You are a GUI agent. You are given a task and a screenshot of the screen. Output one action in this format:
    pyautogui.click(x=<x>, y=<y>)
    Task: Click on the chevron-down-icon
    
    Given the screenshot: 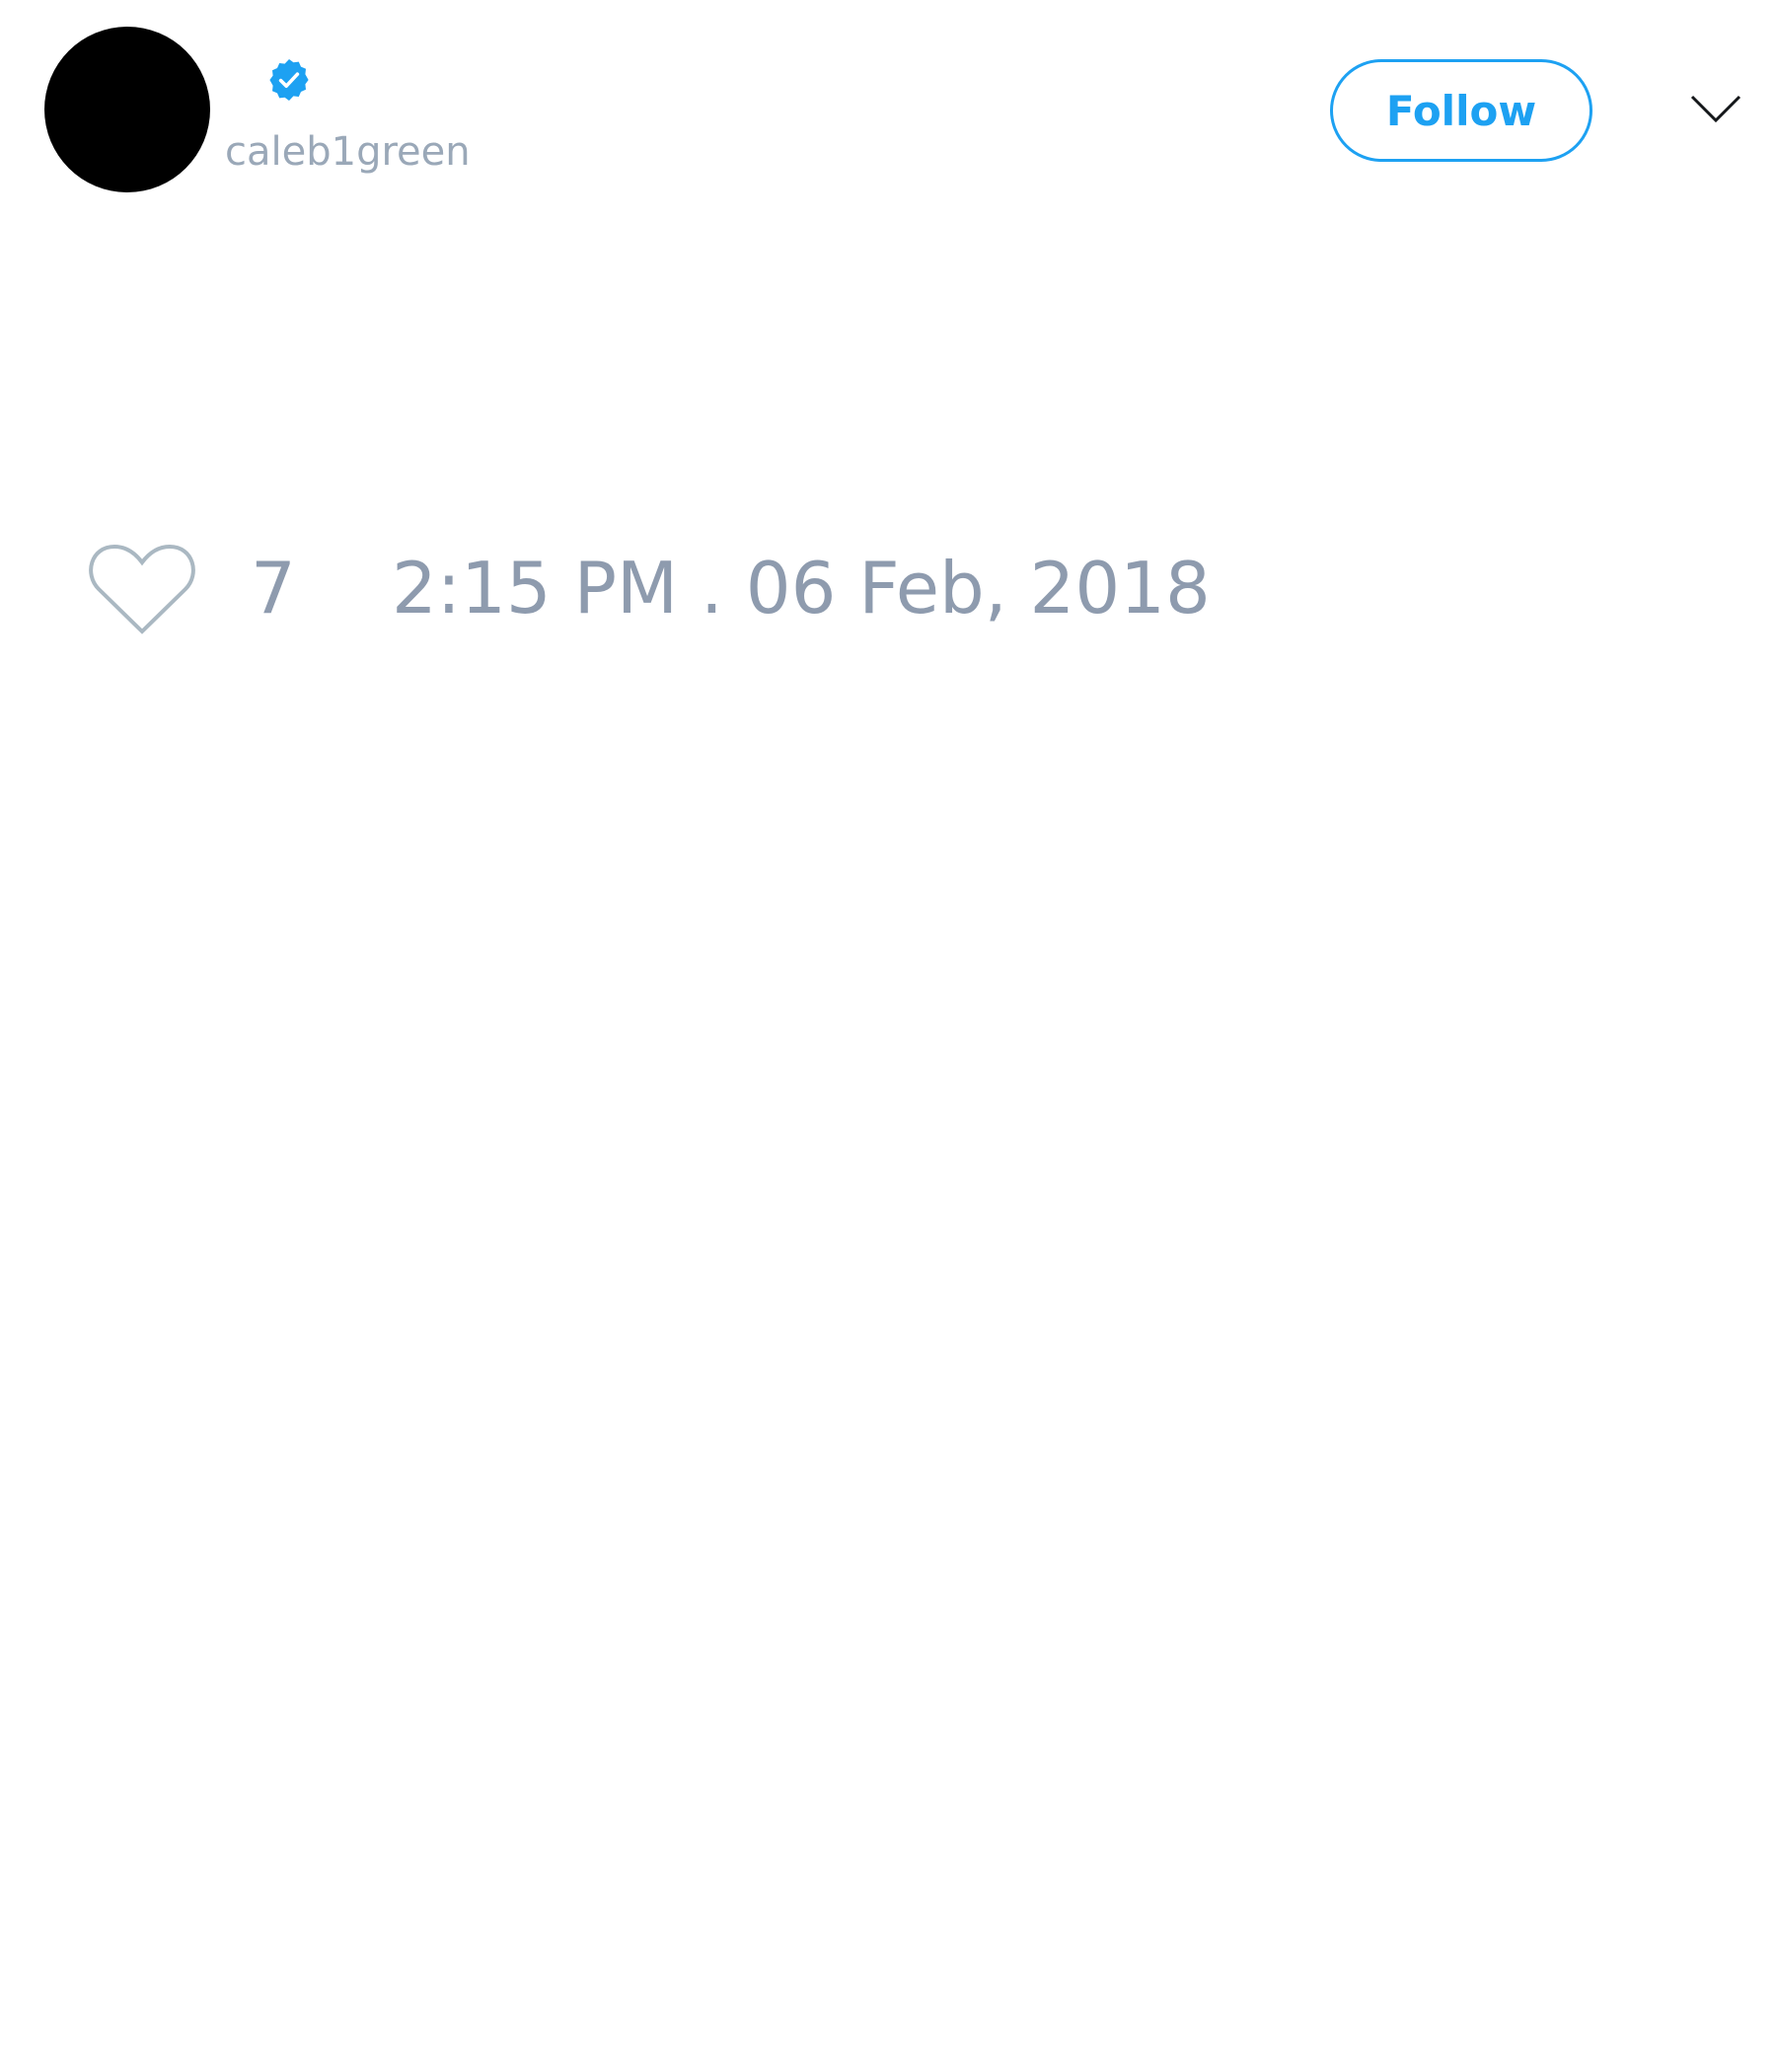 What is the action you would take?
    pyautogui.click(x=1716, y=109)
    